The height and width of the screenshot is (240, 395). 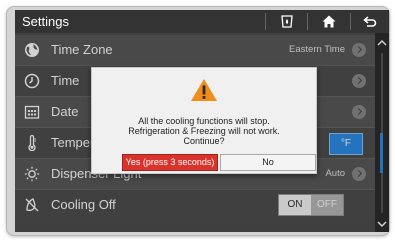 What do you see at coordinates (45, 21) in the screenshot?
I see `page-title: Settings` at bounding box center [45, 21].